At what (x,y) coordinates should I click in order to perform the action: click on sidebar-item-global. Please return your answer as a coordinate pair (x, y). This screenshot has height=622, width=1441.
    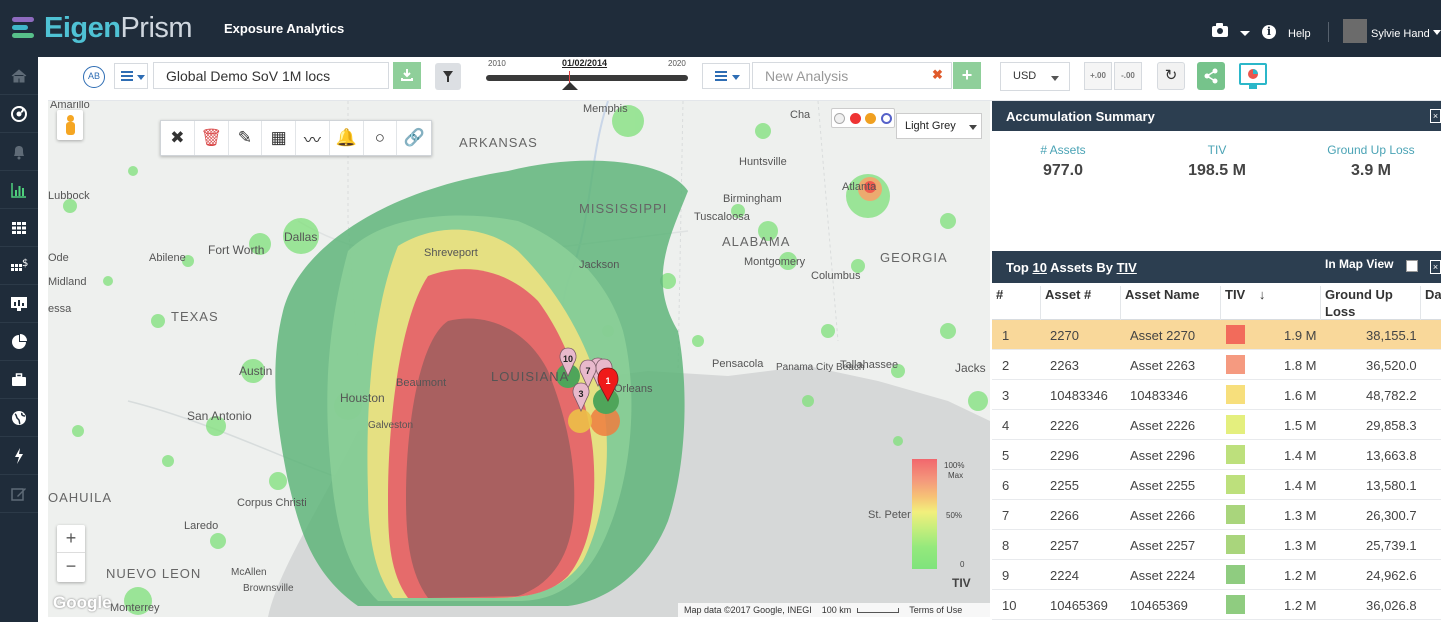
    Looking at the image, I should click on (19, 418).